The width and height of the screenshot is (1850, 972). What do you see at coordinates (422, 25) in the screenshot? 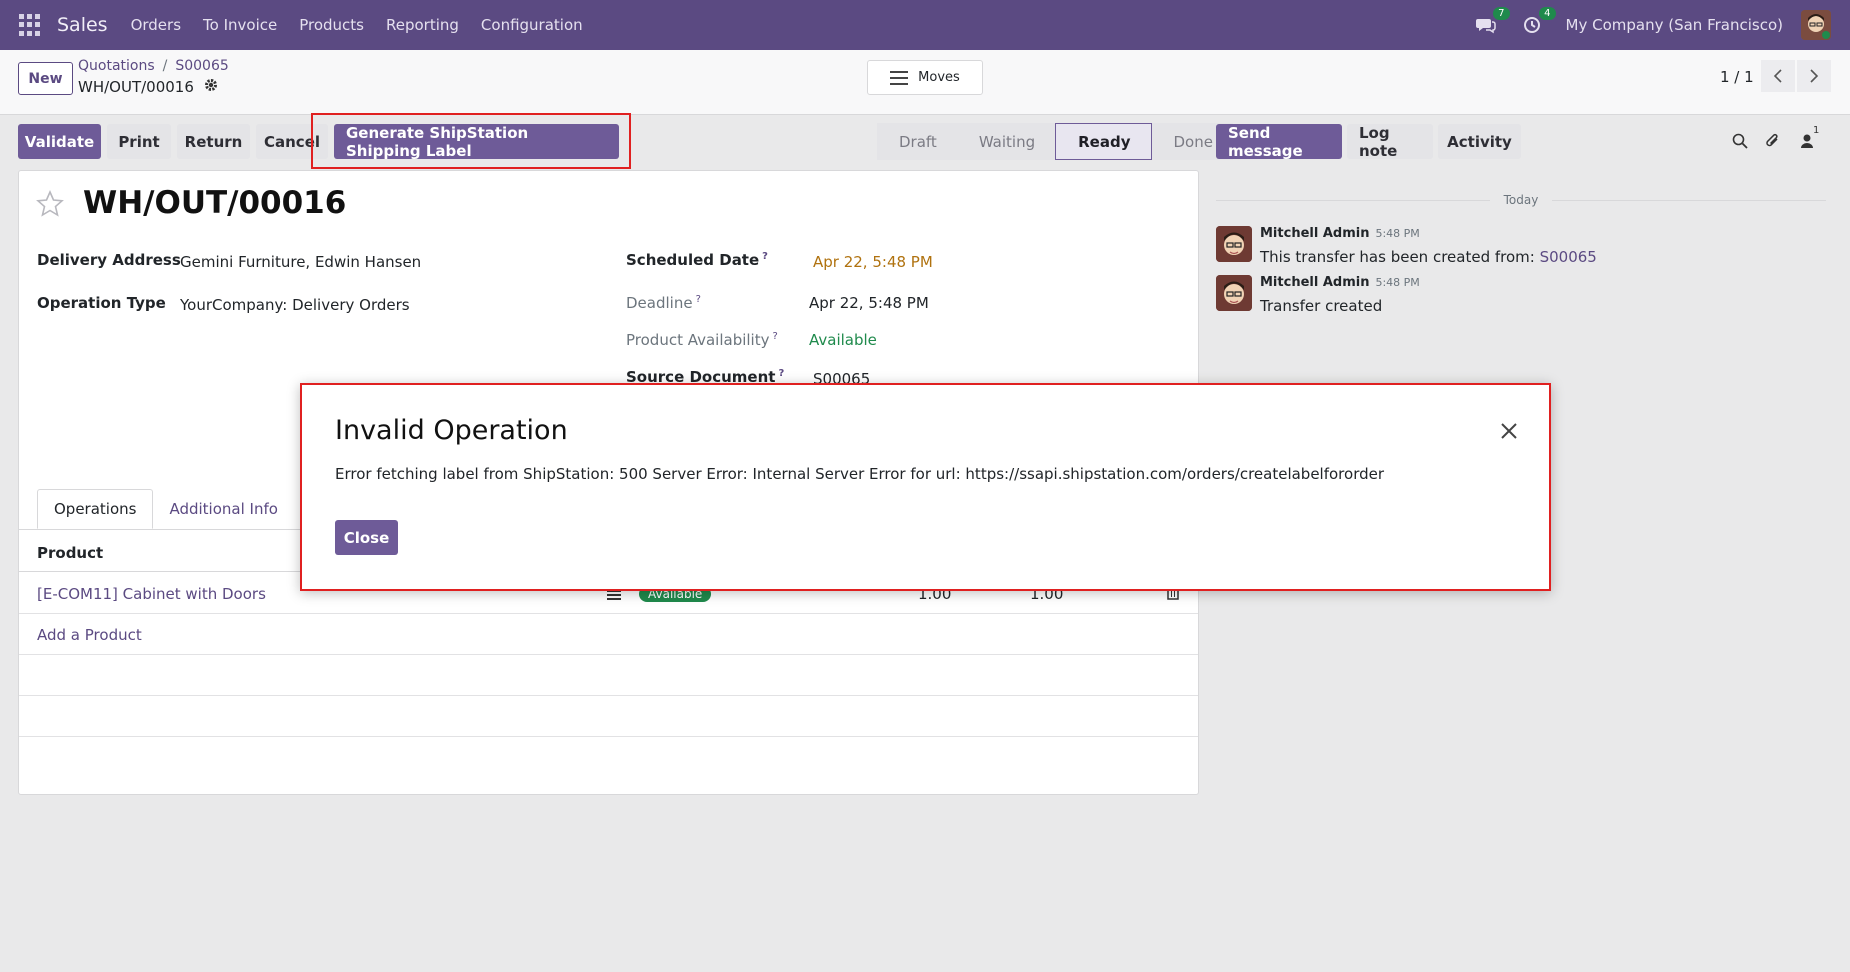
I see `menu-reporting: Reporting` at bounding box center [422, 25].